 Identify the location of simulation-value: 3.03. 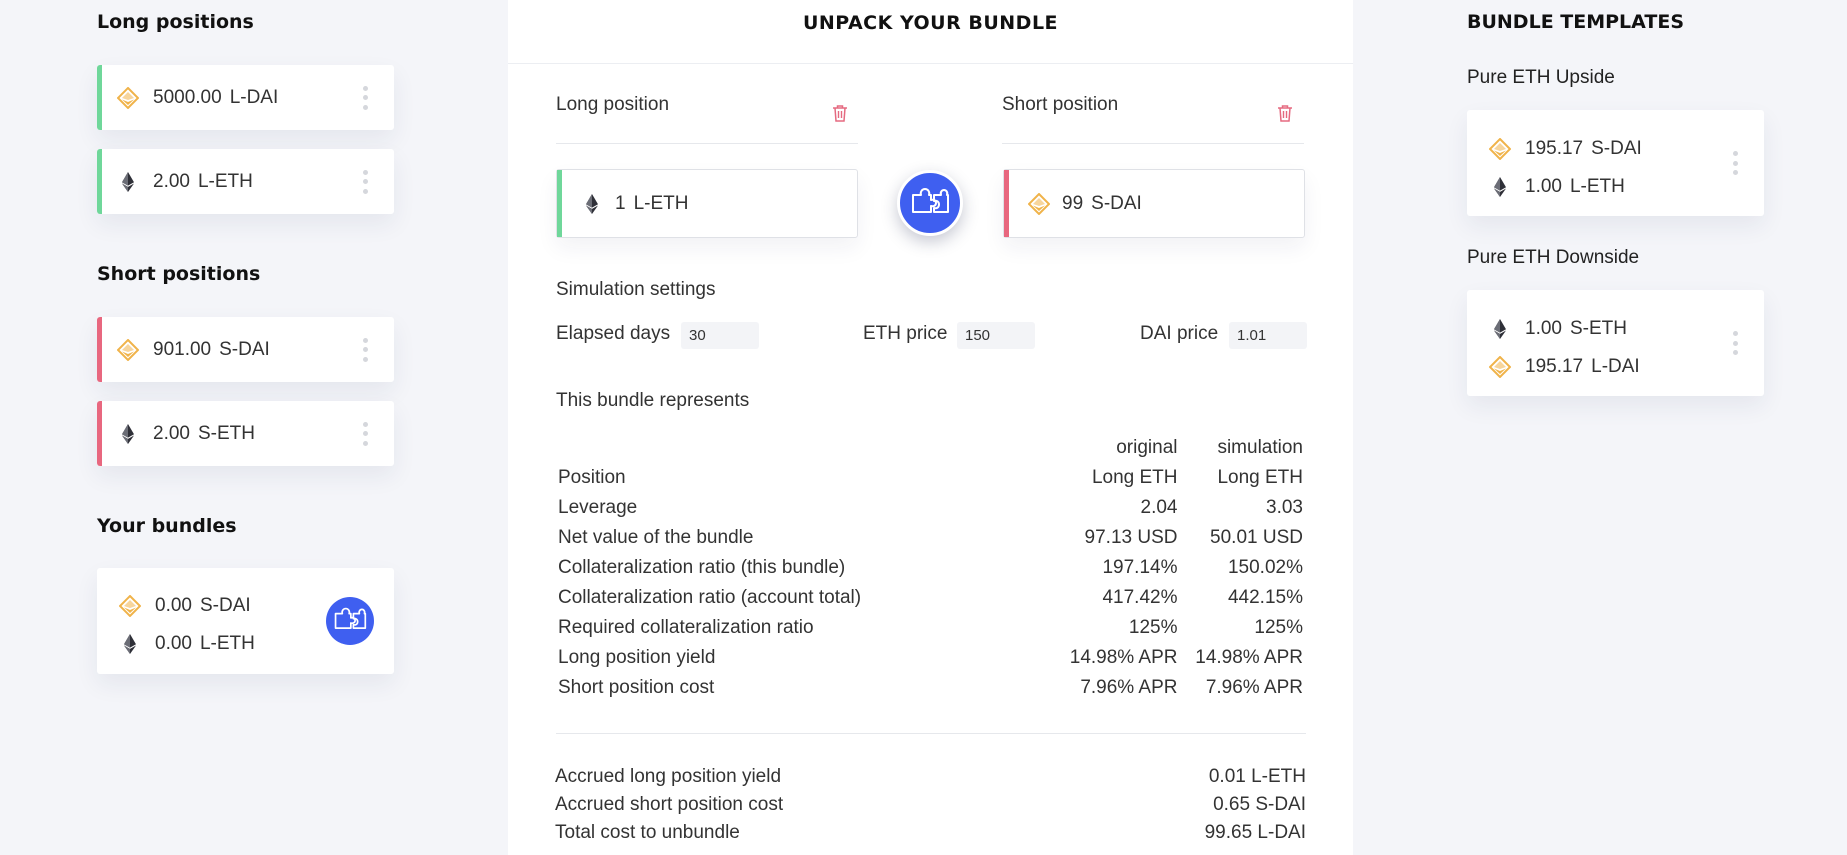
(1284, 507).